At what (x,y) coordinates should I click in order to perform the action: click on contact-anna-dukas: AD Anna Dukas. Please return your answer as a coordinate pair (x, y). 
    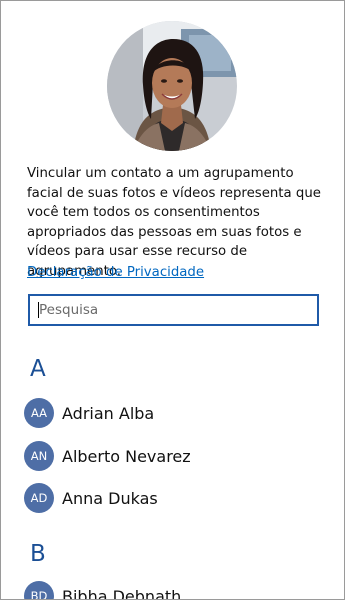
    Looking at the image, I should click on (91, 498).